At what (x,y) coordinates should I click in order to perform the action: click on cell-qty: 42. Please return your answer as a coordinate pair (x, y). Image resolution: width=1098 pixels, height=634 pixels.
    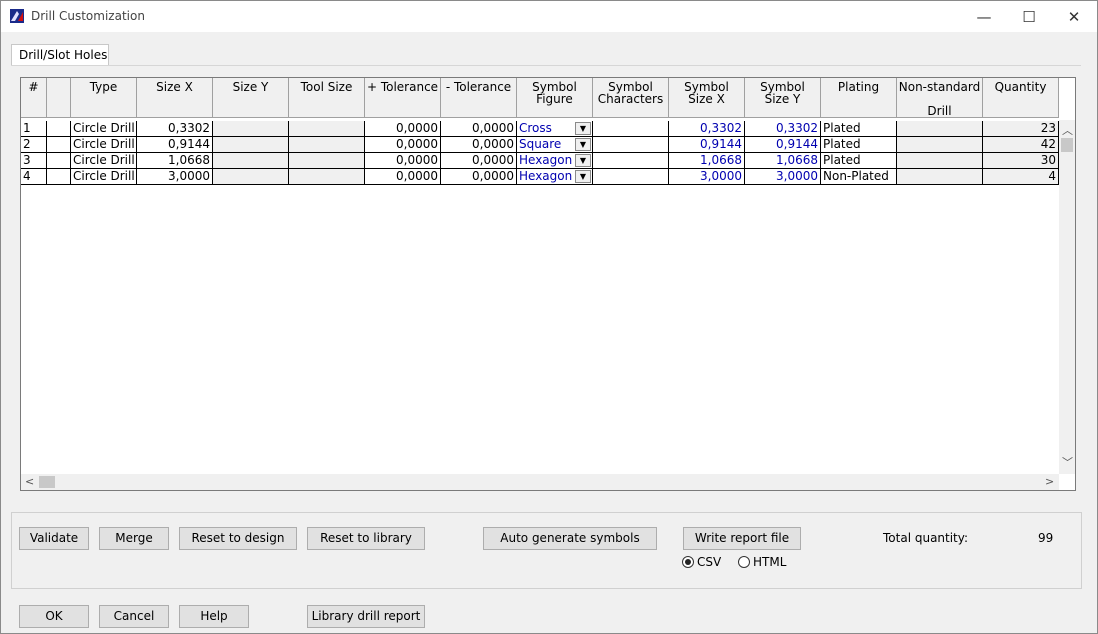
    Looking at the image, I should click on (1021, 145).